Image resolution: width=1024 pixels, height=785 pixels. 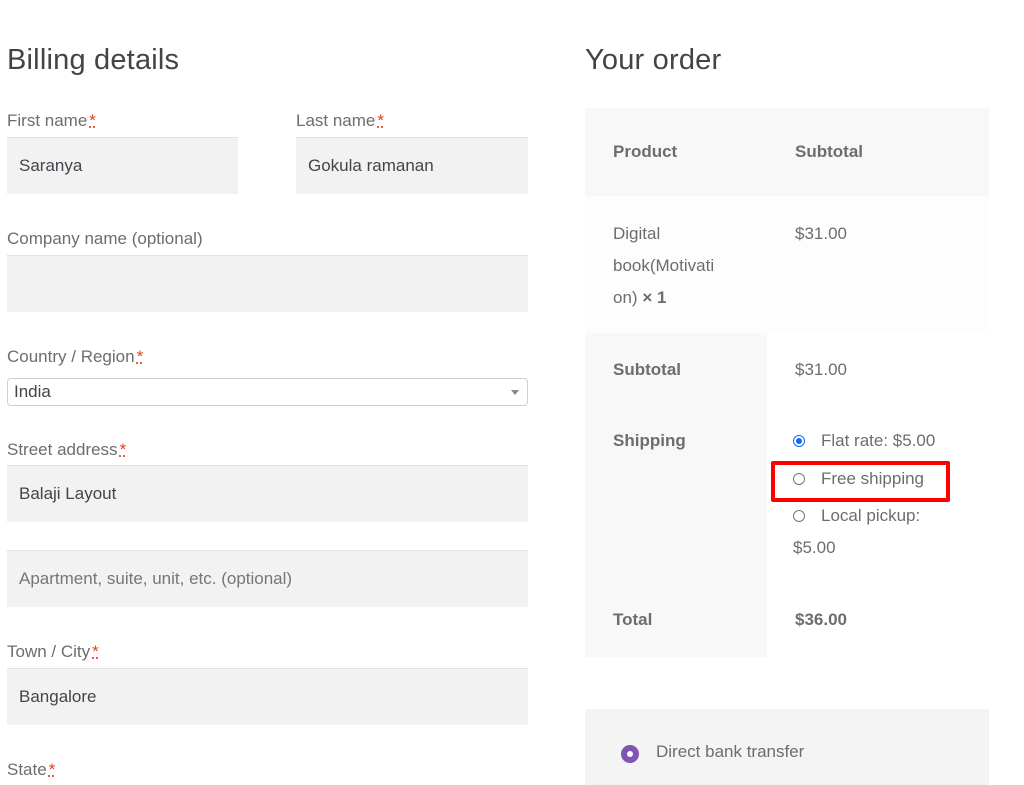 I want to click on country-label: Country / Region *, so click(x=75, y=357).